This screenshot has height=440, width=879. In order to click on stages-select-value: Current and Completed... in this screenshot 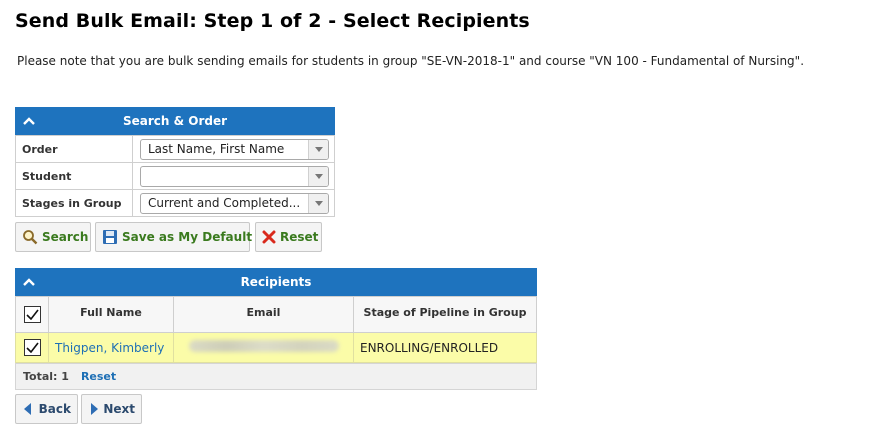, I will do `click(224, 202)`.